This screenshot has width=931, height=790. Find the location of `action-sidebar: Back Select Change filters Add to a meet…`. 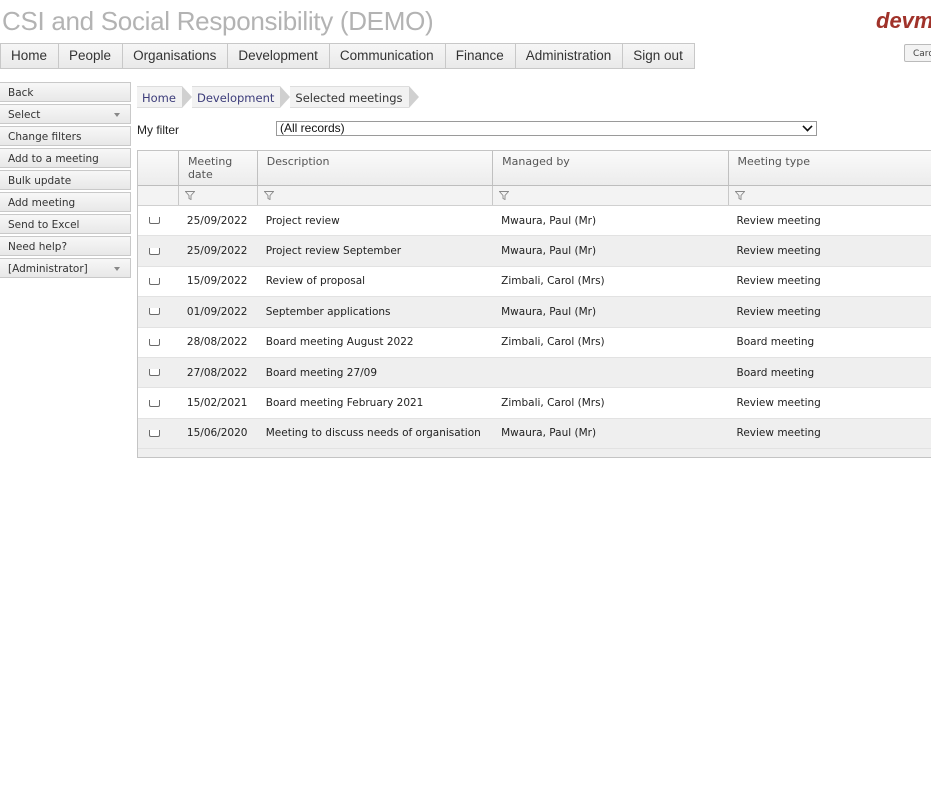

action-sidebar: Back Select Change filters Add to a meet… is located at coordinates (65, 181).